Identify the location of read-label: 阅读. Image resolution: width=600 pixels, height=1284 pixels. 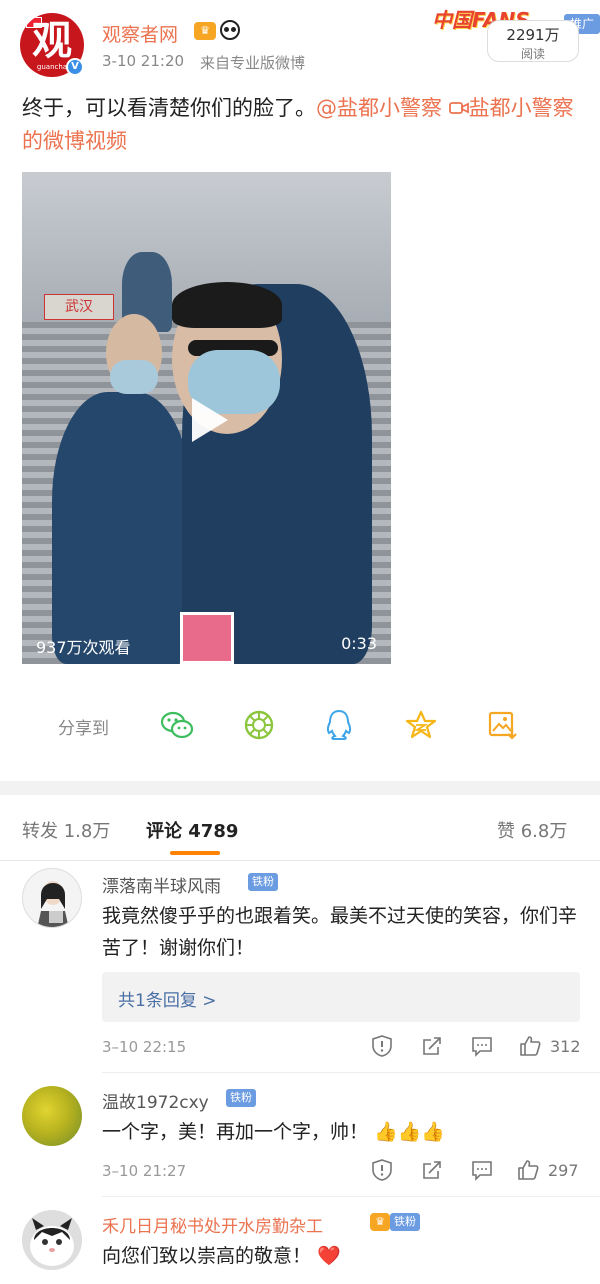
(532, 54).